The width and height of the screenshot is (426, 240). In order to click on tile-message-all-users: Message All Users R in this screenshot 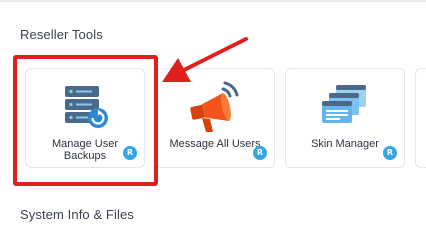, I will do `click(215, 118)`.